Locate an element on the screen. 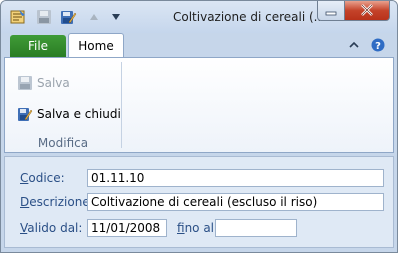 This screenshot has height=253, width=398. close-icon is located at coordinates (367, 10).